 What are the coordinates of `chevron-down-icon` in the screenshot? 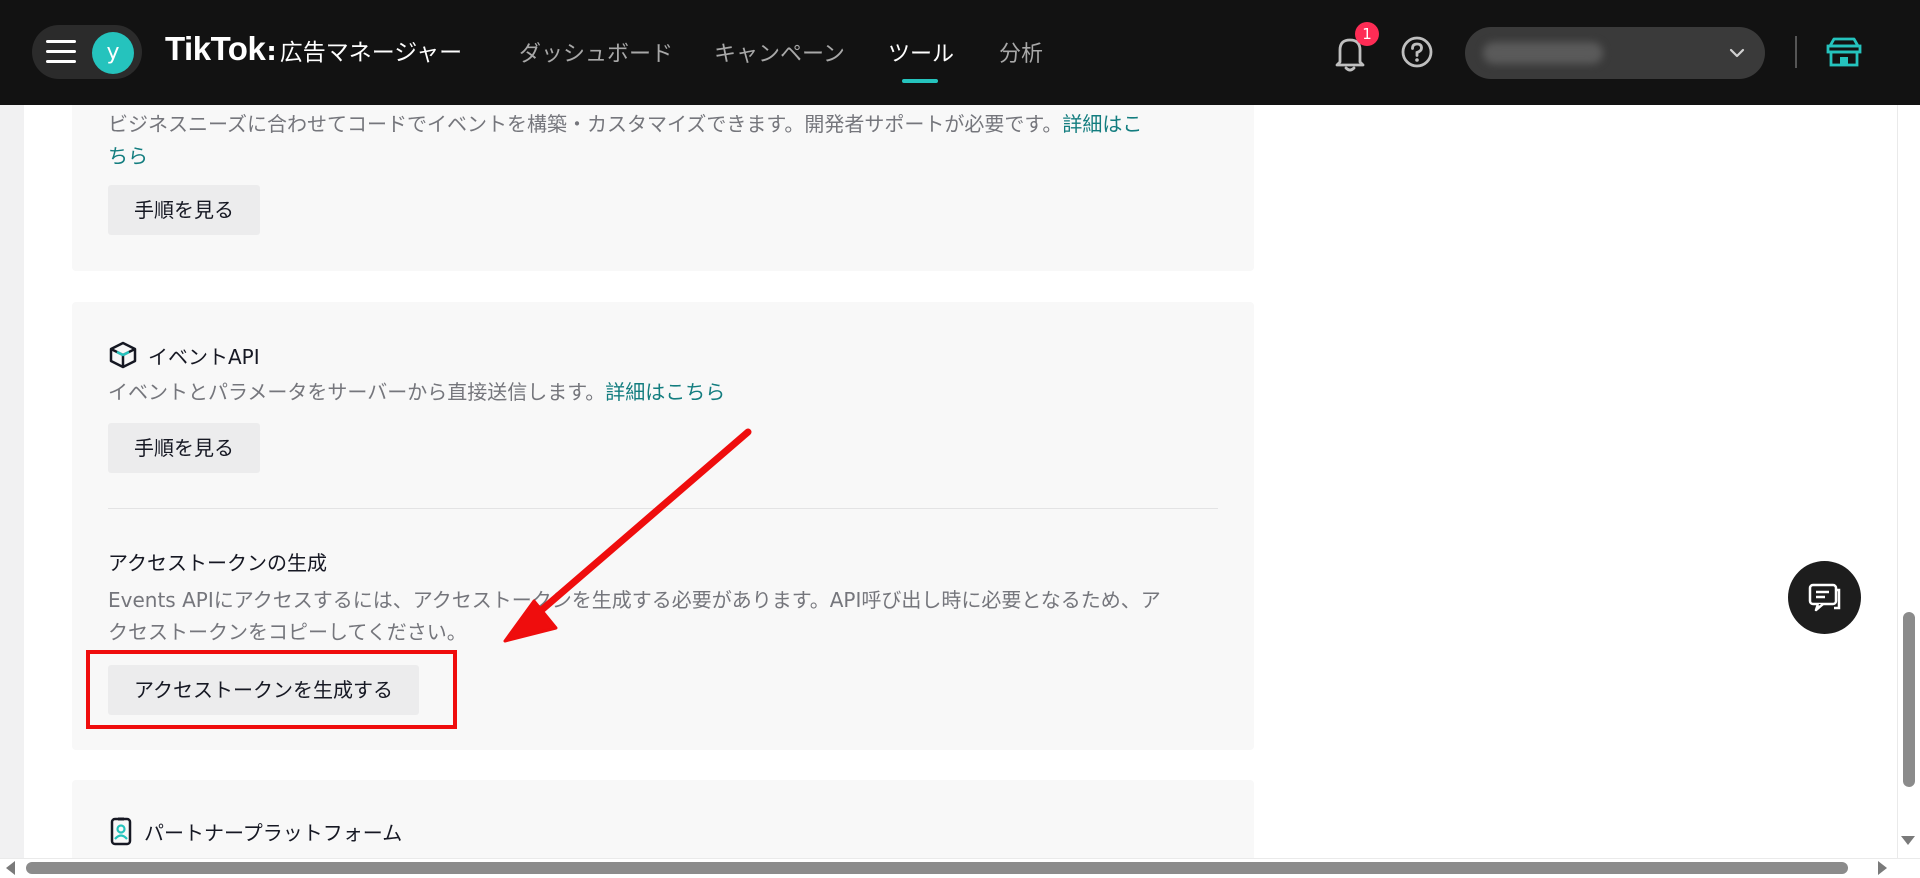 It's located at (1737, 53).